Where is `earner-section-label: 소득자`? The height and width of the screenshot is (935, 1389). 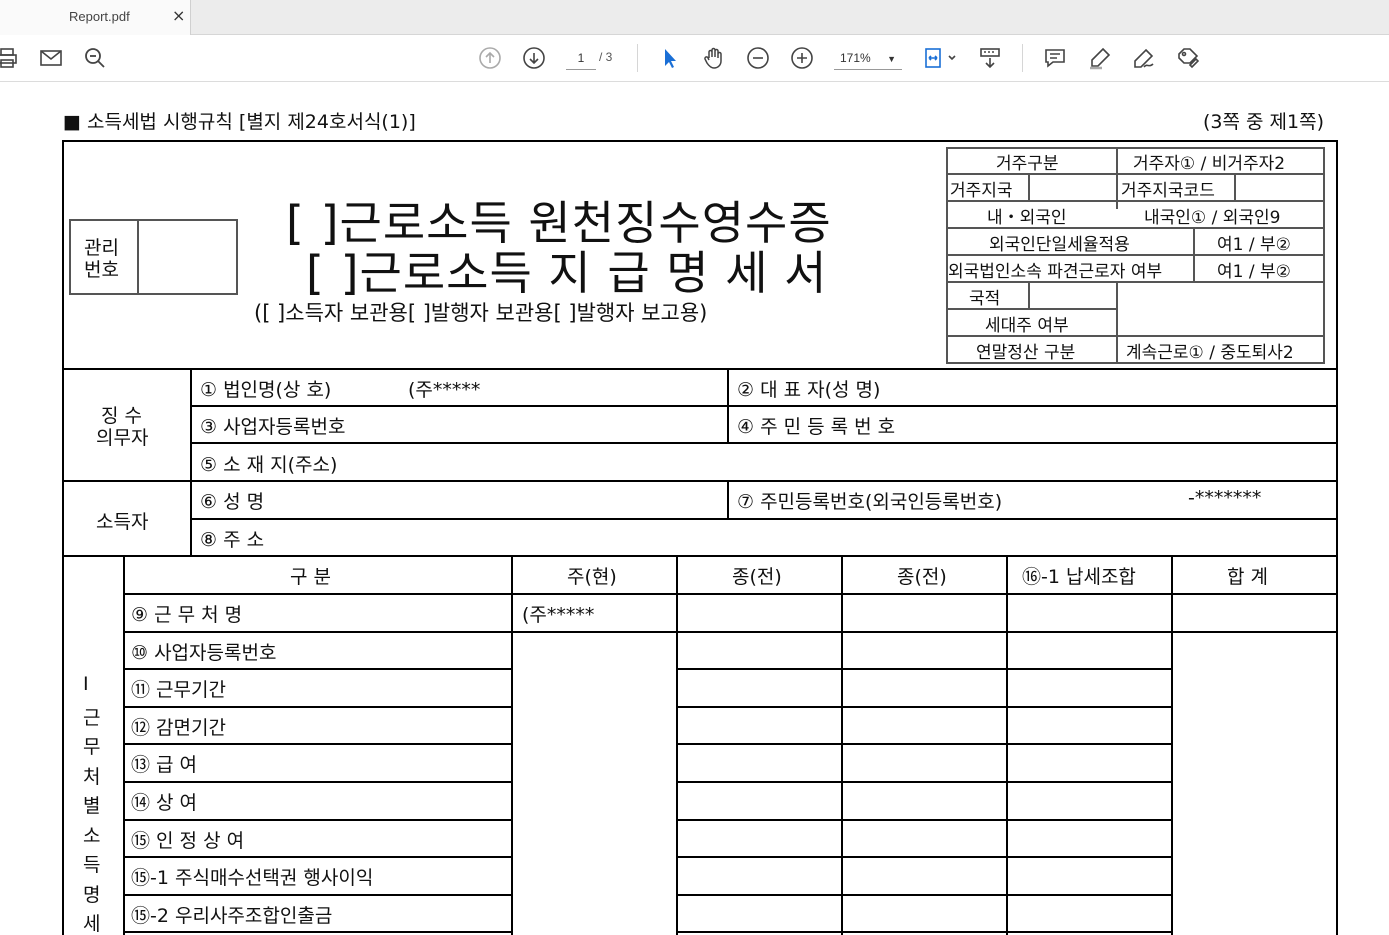 earner-section-label: 소득자 is located at coordinates (122, 522).